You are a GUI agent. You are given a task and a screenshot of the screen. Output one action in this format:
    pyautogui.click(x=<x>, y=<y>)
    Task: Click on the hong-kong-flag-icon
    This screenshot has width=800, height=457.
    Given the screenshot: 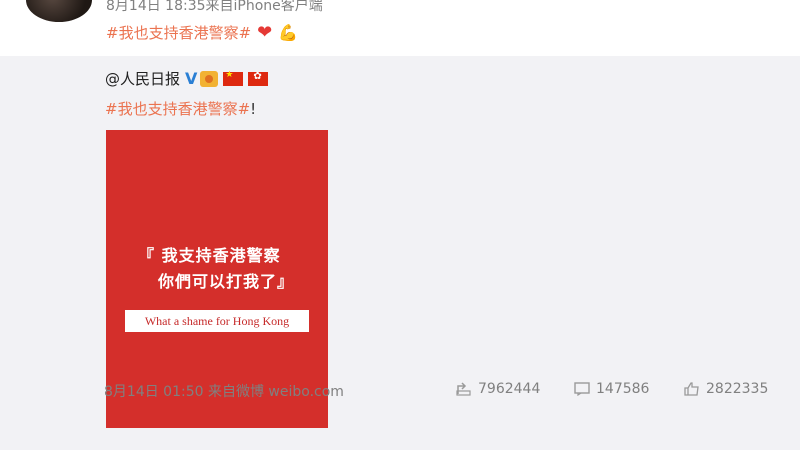 What is the action you would take?
    pyautogui.click(x=258, y=78)
    